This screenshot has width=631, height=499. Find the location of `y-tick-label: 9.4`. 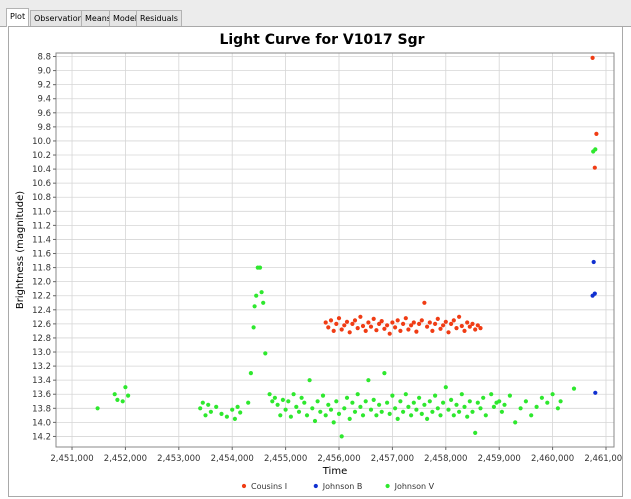

y-tick-label: 9.4 is located at coordinates (44, 100).